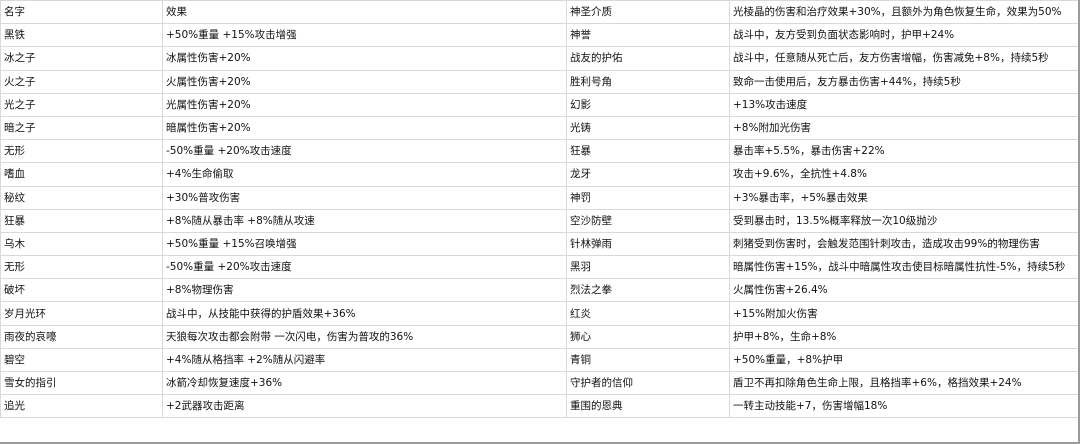 The width and height of the screenshot is (1080, 444). Describe the element at coordinates (648, 174) in the screenshot. I see `name-cell-2: 龙牙` at that location.